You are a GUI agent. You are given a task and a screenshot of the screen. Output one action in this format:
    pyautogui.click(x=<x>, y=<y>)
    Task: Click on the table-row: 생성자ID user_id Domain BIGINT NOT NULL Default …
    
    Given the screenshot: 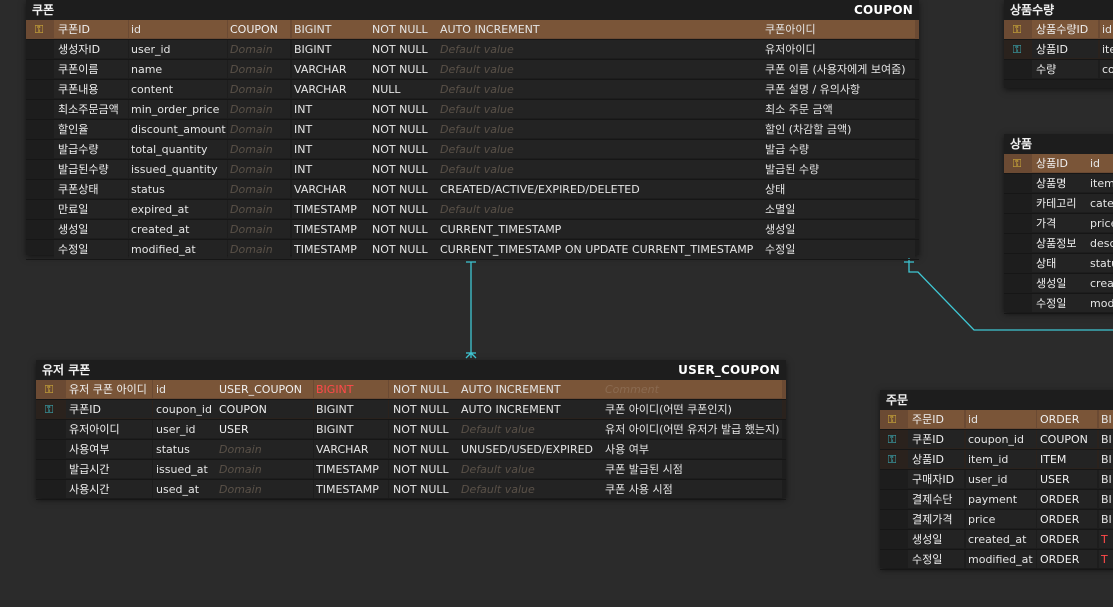 What is the action you would take?
    pyautogui.click(x=472, y=50)
    